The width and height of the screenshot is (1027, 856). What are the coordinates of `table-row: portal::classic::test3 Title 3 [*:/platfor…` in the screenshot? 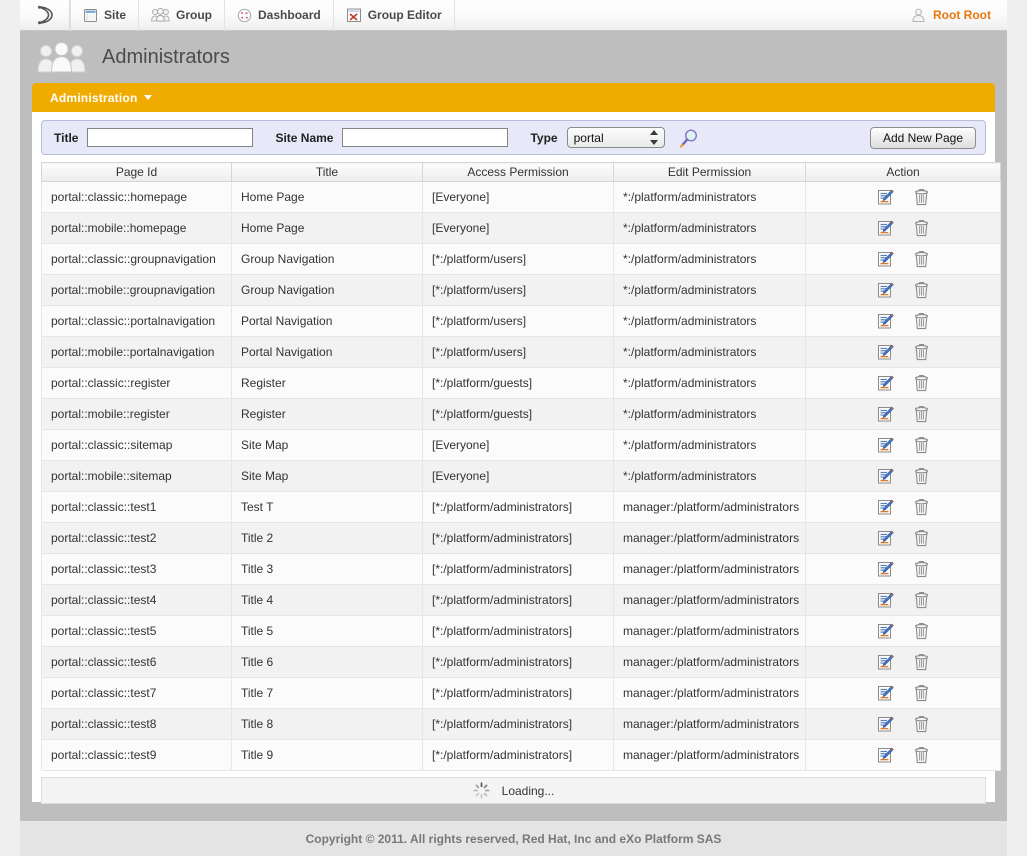 It's located at (521, 569).